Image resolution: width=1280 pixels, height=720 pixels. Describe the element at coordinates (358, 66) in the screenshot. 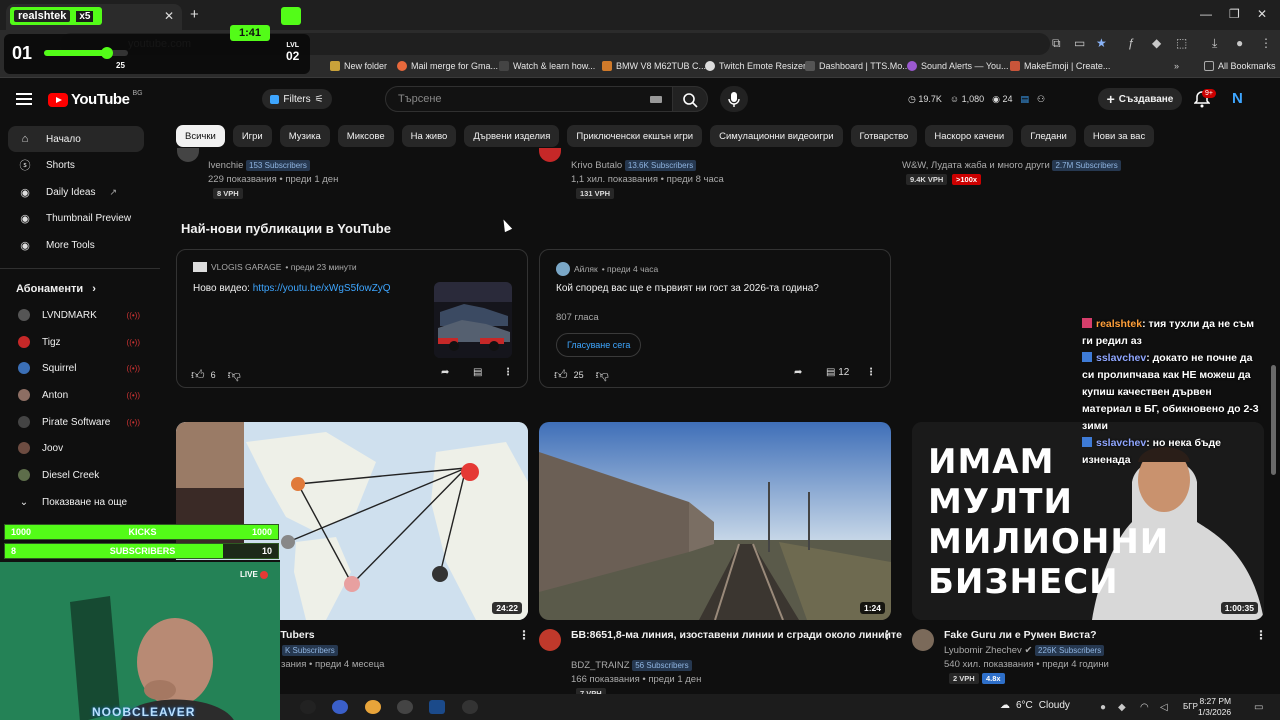

I see `bookmark-item: New folder` at that location.